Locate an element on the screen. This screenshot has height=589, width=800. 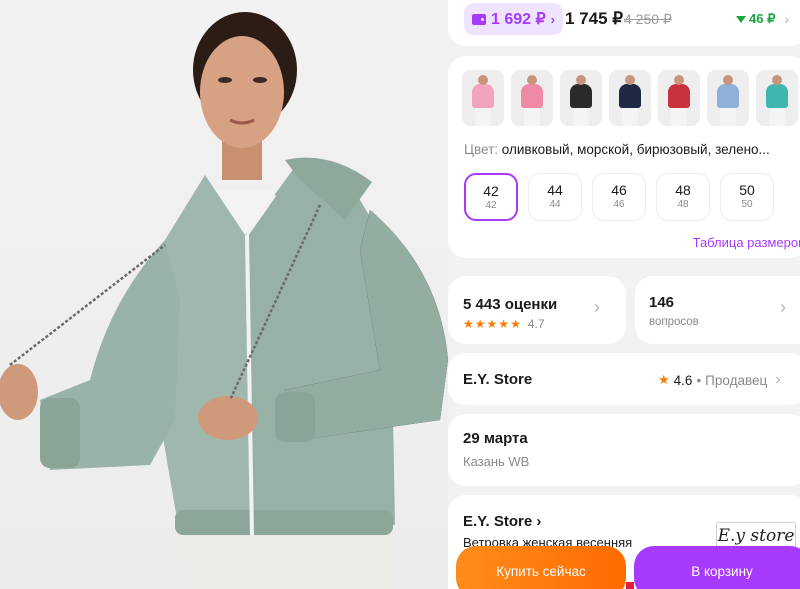
buy-now-button: Купить сейчас is located at coordinates (541, 567).